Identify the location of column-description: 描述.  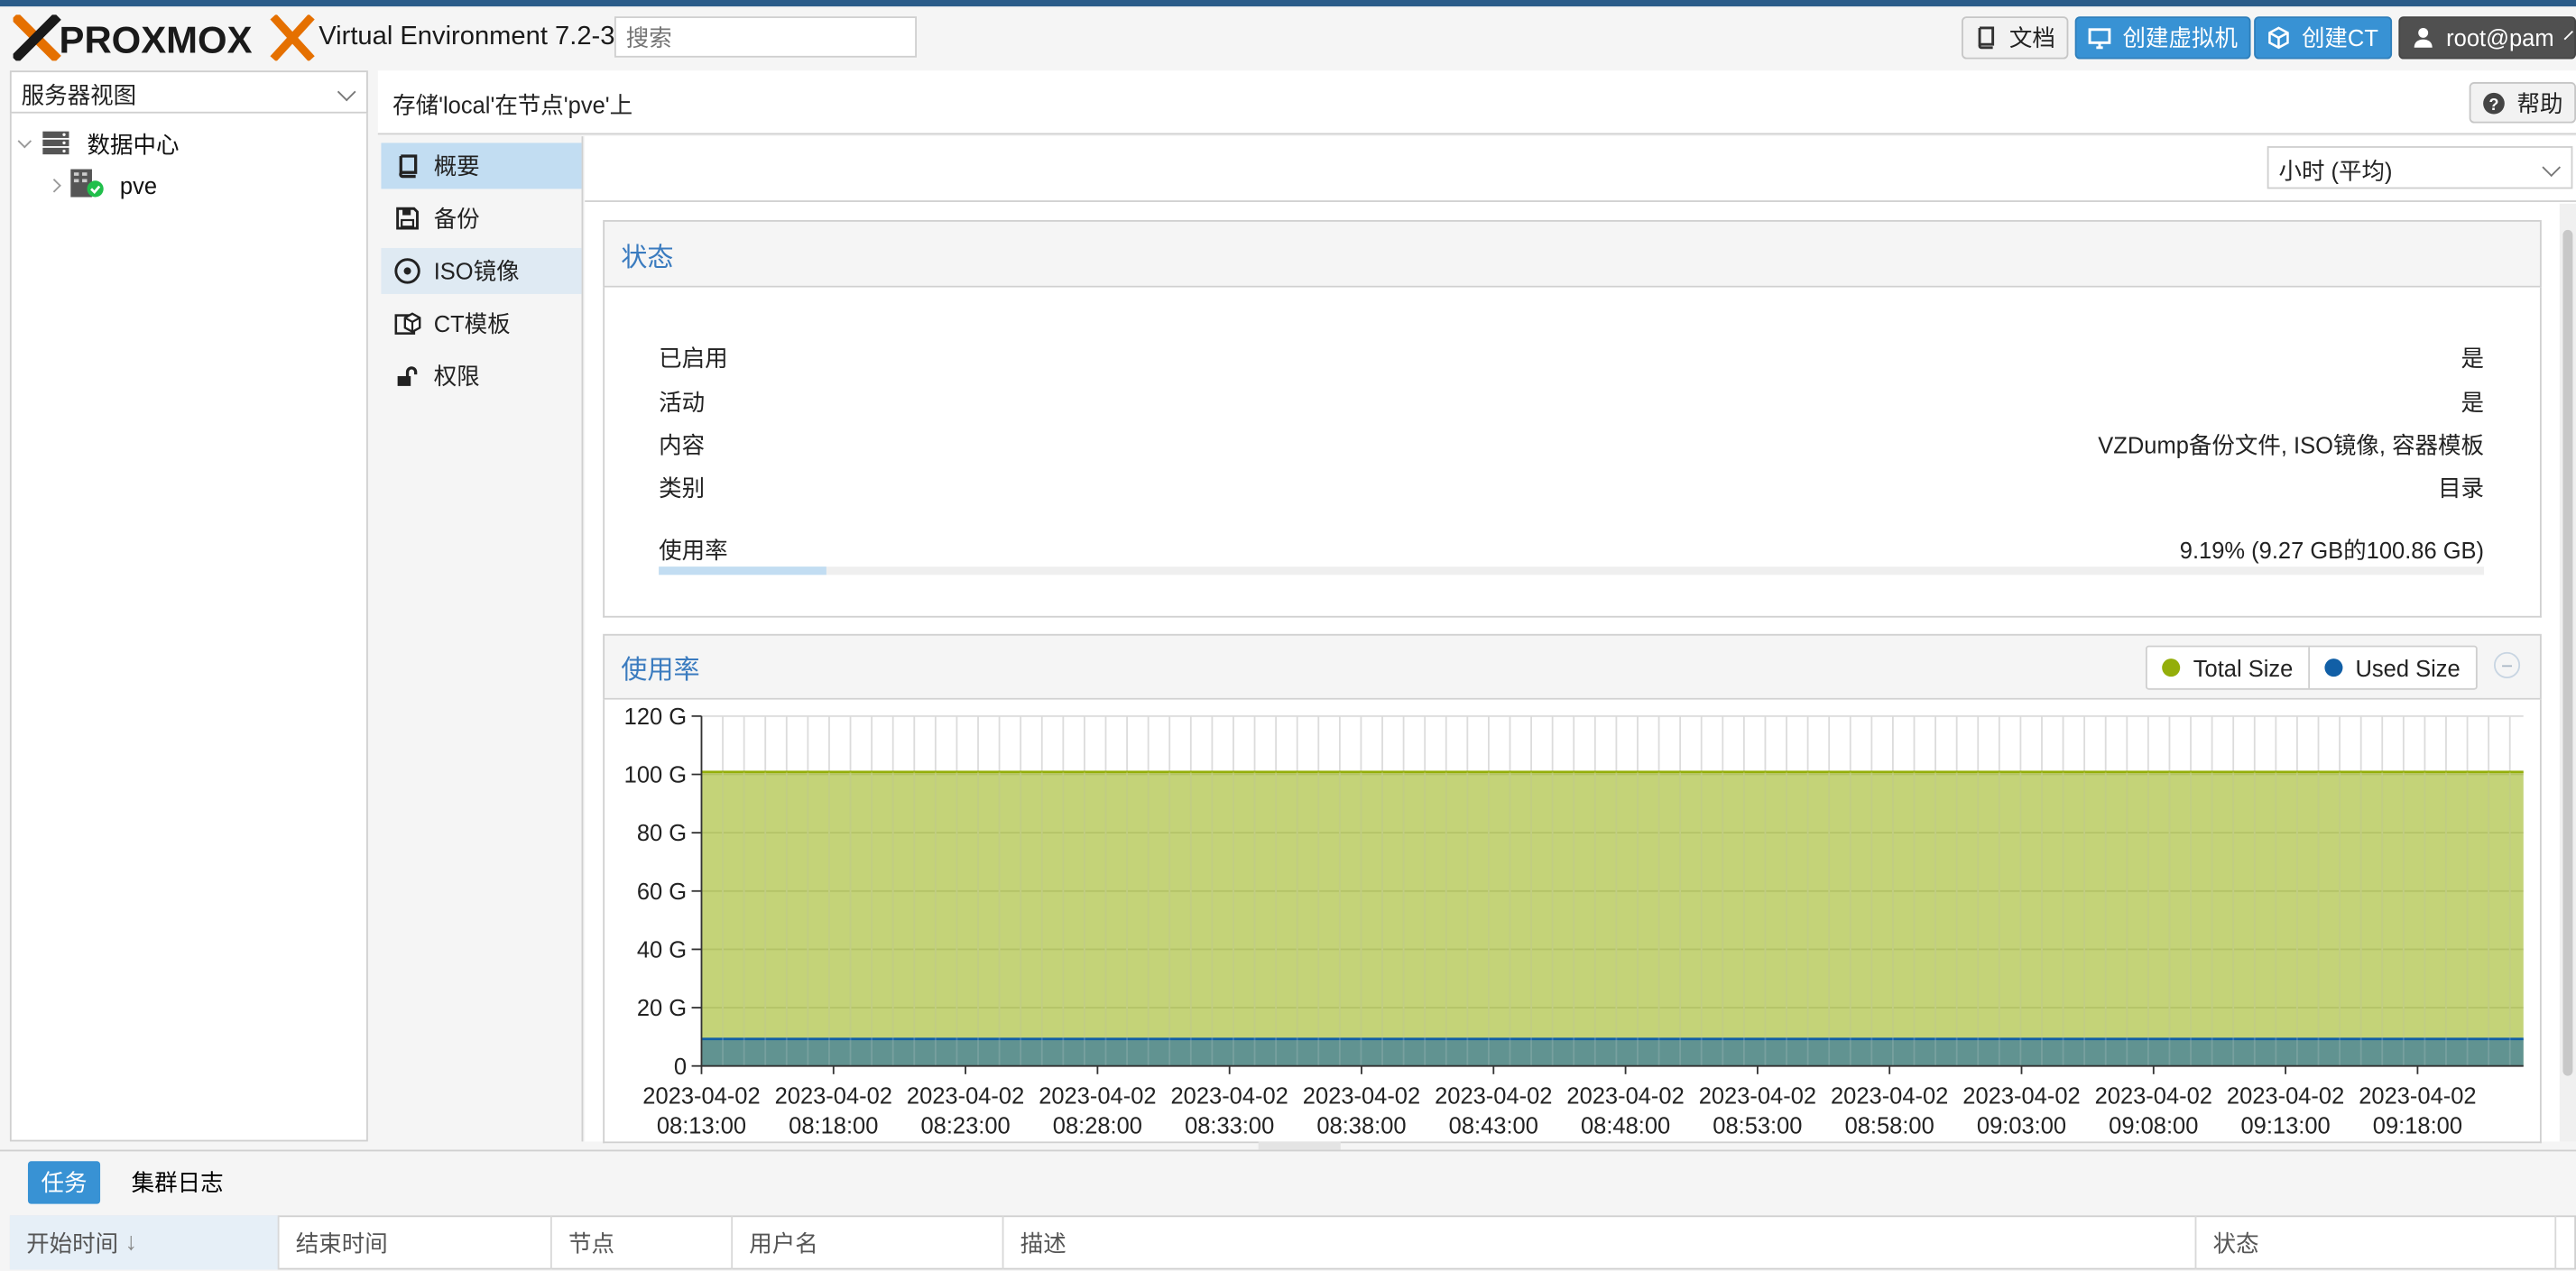
(1600, 1242).